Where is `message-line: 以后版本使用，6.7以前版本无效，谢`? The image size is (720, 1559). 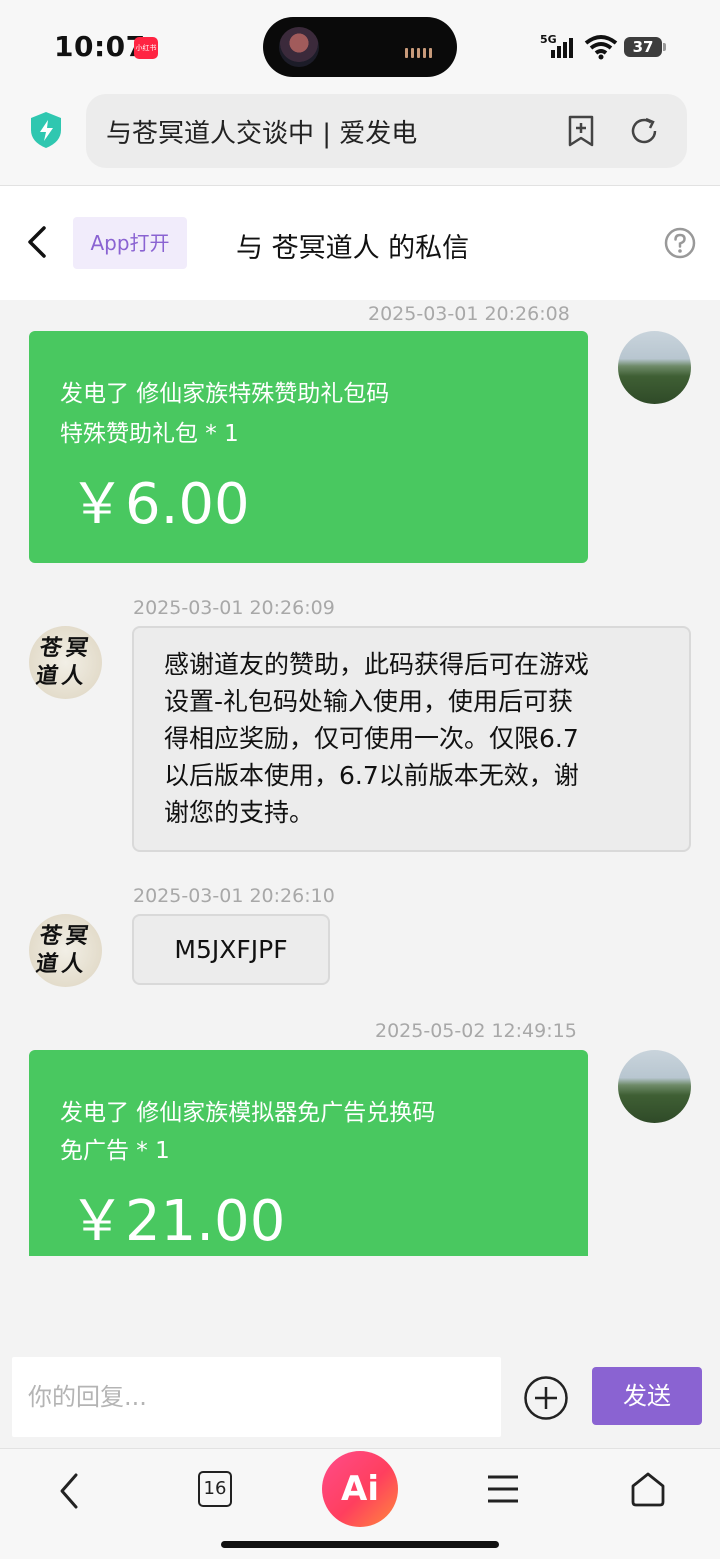 message-line: 以后版本使用，6.7以前版本无效，谢 is located at coordinates (371, 775).